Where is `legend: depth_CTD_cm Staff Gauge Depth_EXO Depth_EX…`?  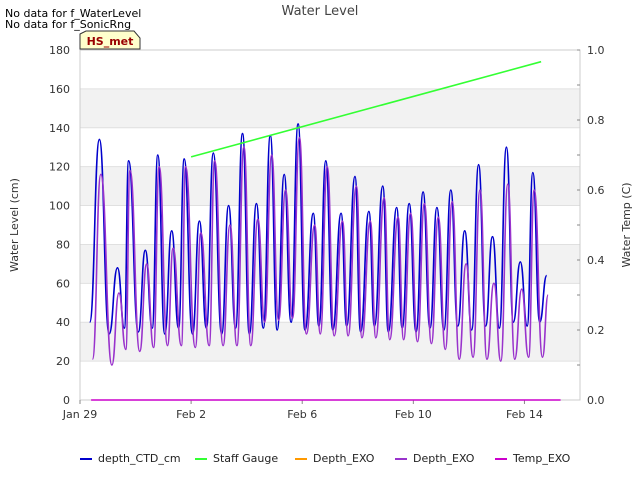
legend: depth_CTD_cm Staff Gauge Depth_EXO Depth_EX… is located at coordinates (320, 461).